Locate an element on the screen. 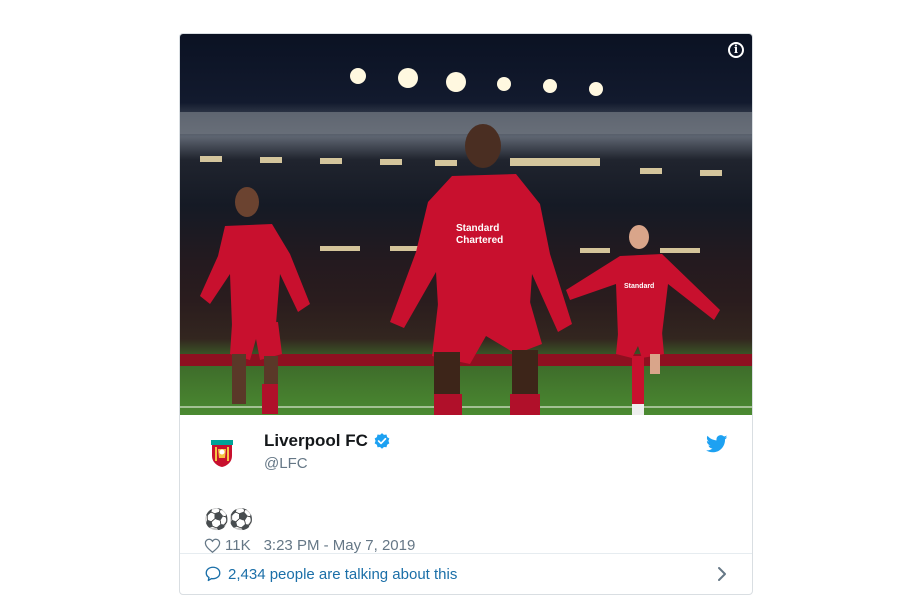 This screenshot has height=600, width=900. timestamp: 3:23 PM - May 7, 2019 is located at coordinates (340, 545).